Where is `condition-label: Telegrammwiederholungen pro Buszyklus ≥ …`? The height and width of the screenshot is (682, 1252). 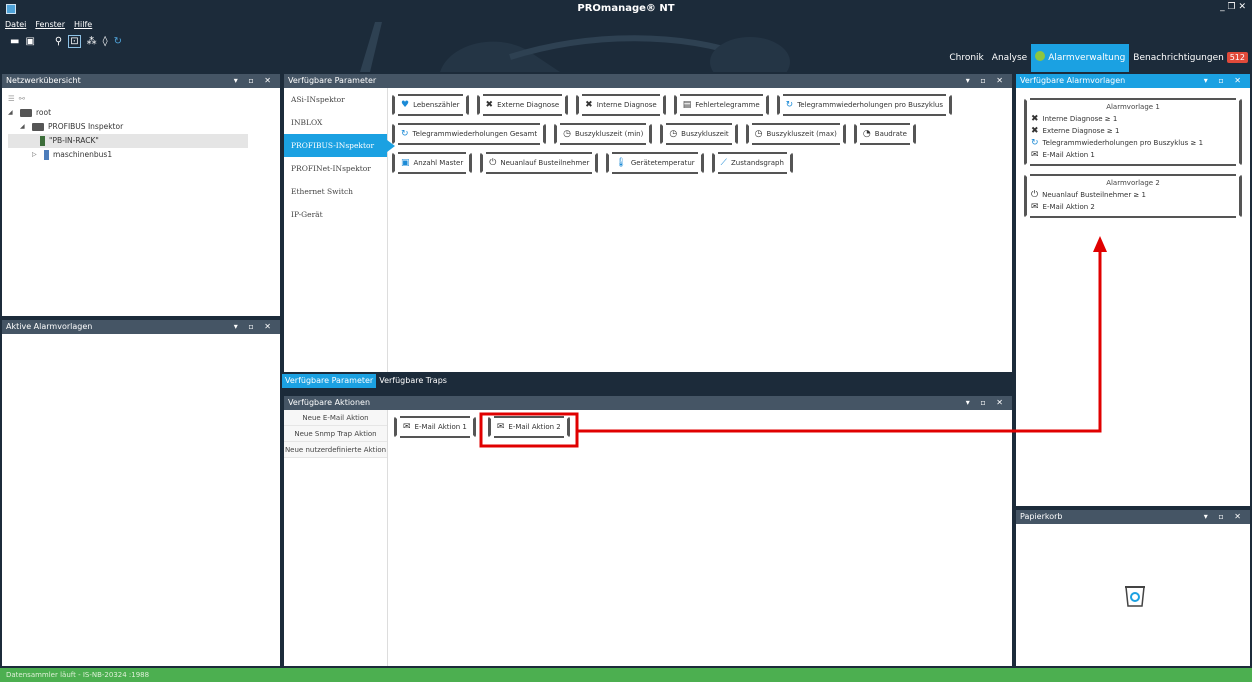
condition-label: Telegrammwiederholungen pro Buszyklus ≥ … is located at coordinates (1123, 143).